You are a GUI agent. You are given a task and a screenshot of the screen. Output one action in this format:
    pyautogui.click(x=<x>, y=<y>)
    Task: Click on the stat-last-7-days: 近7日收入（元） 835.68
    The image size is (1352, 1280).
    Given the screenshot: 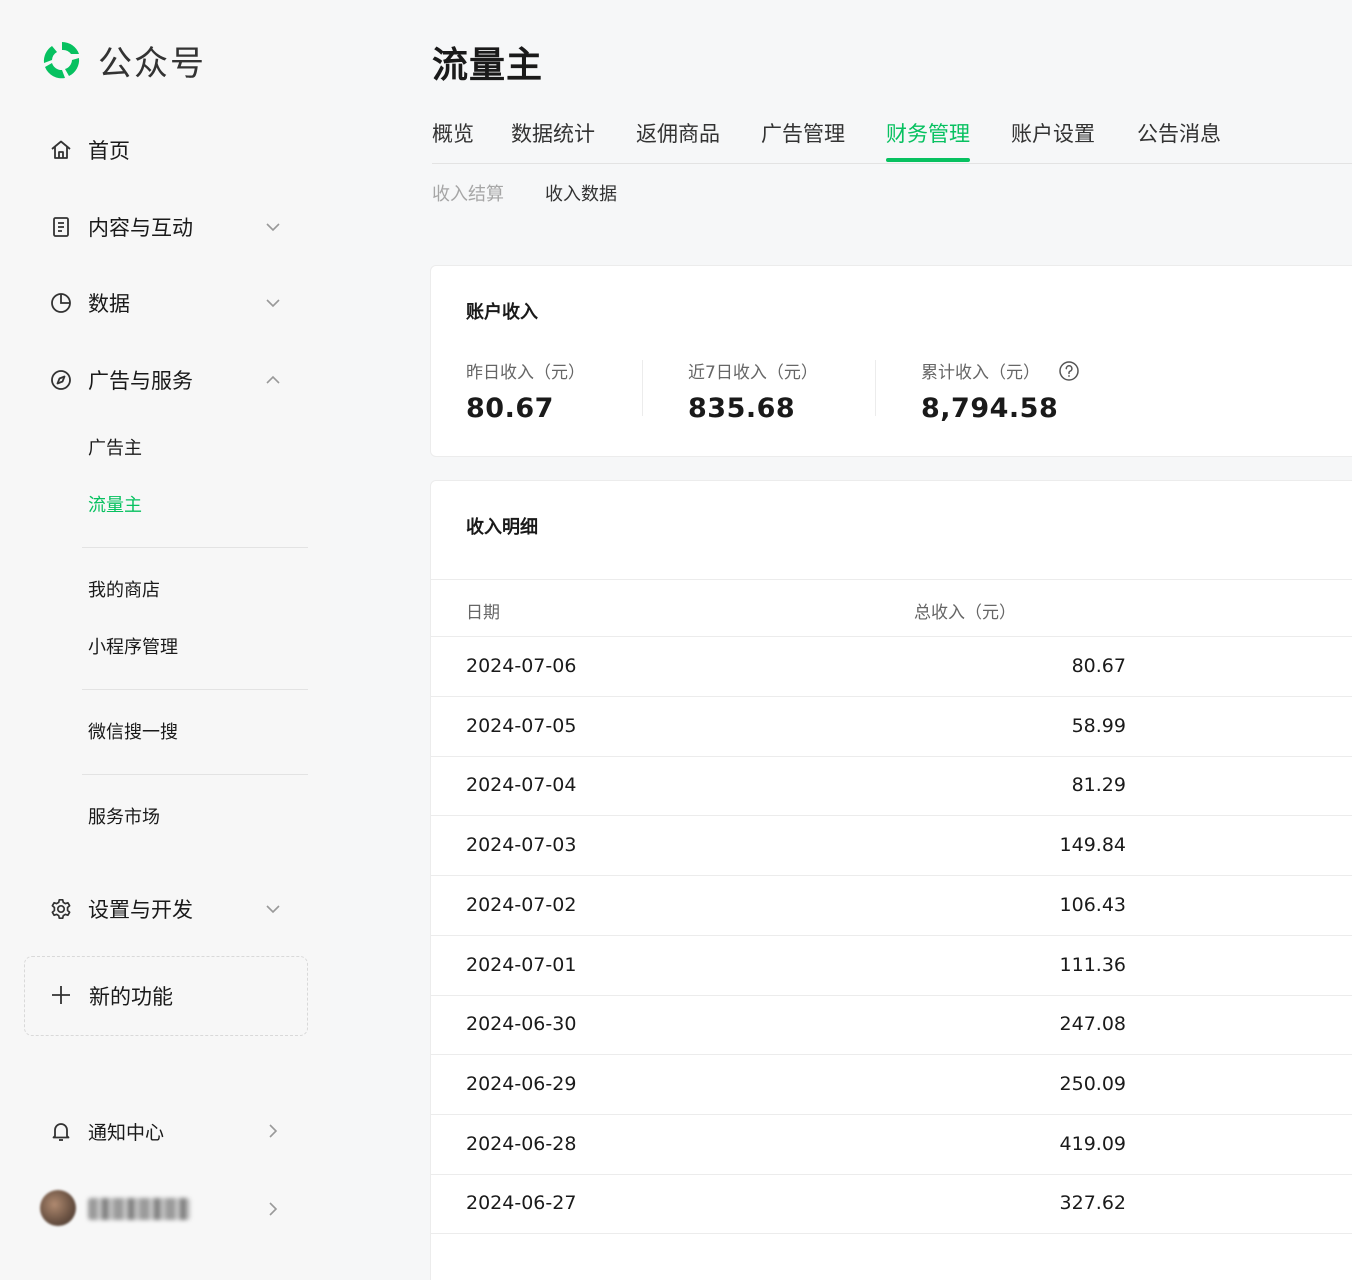 What is the action you would take?
    pyautogui.click(x=753, y=391)
    